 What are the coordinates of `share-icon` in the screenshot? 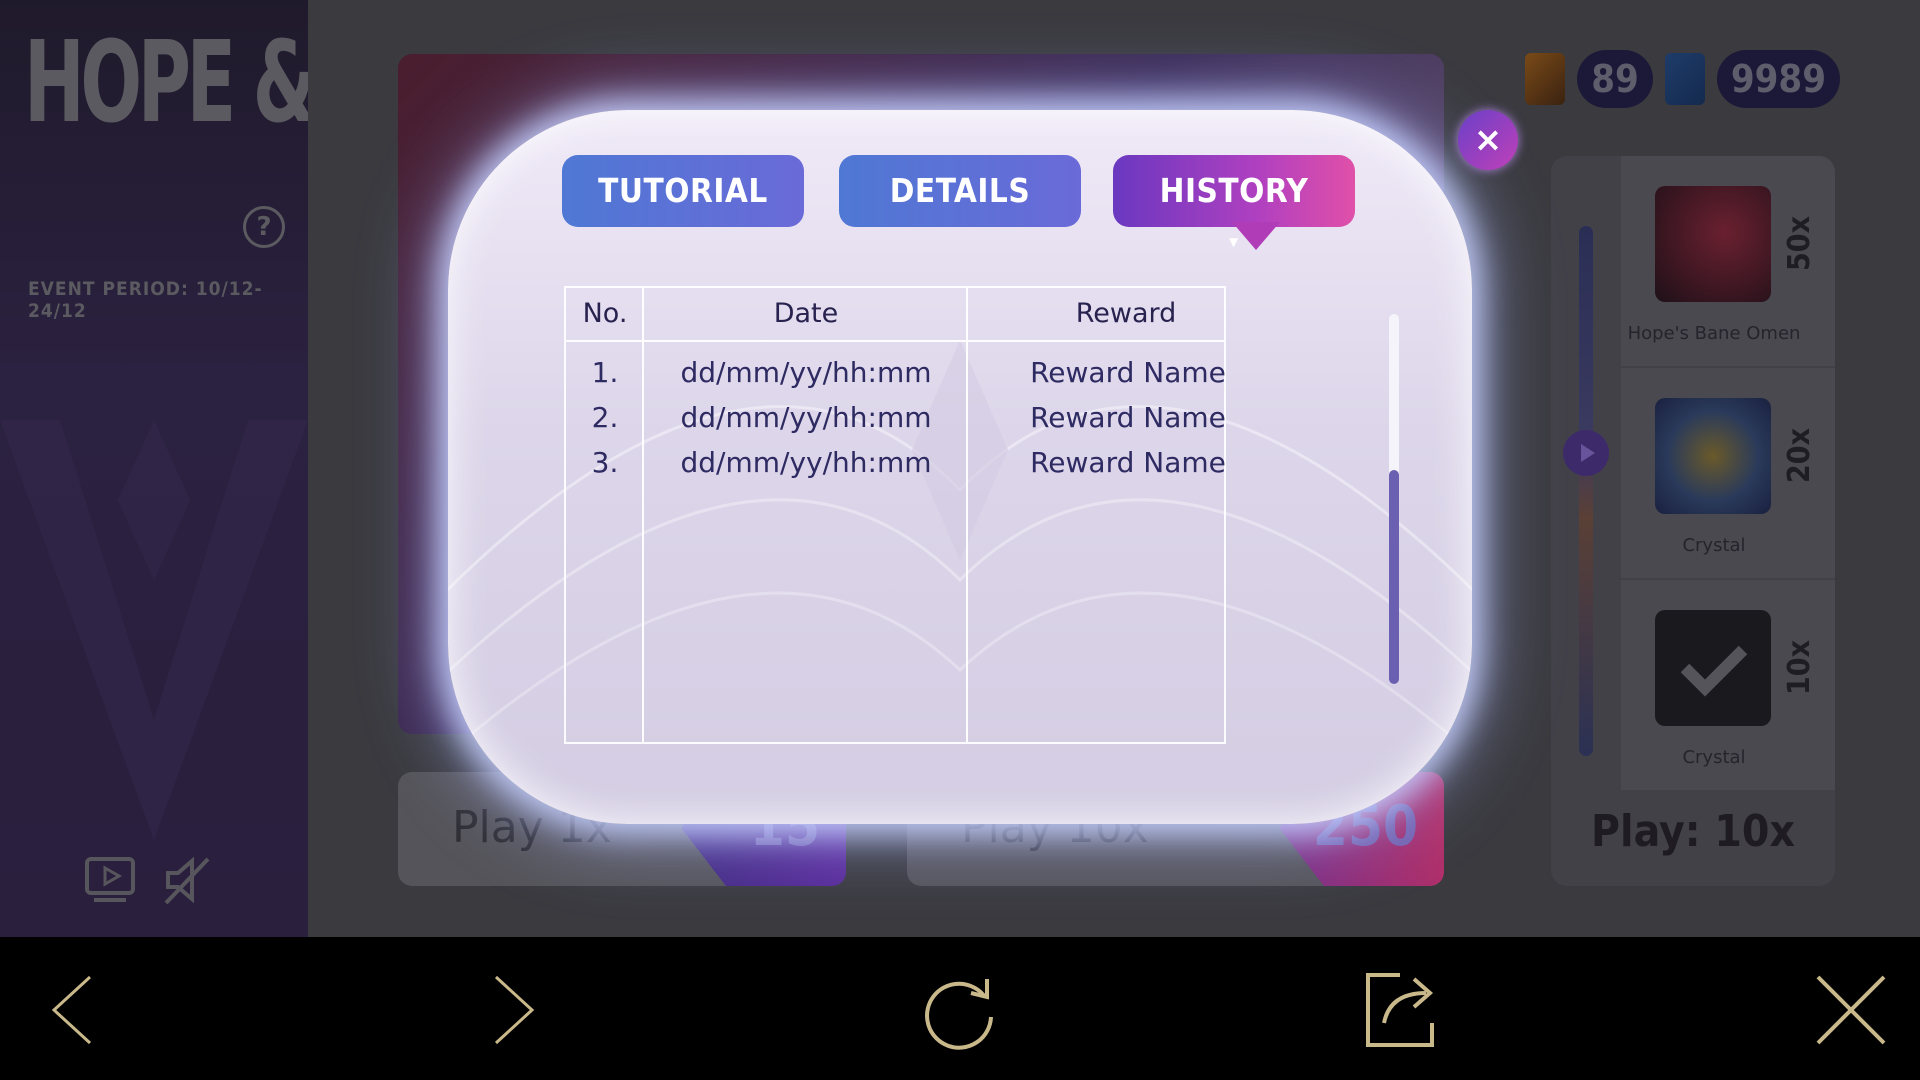 It's located at (1405, 1010).